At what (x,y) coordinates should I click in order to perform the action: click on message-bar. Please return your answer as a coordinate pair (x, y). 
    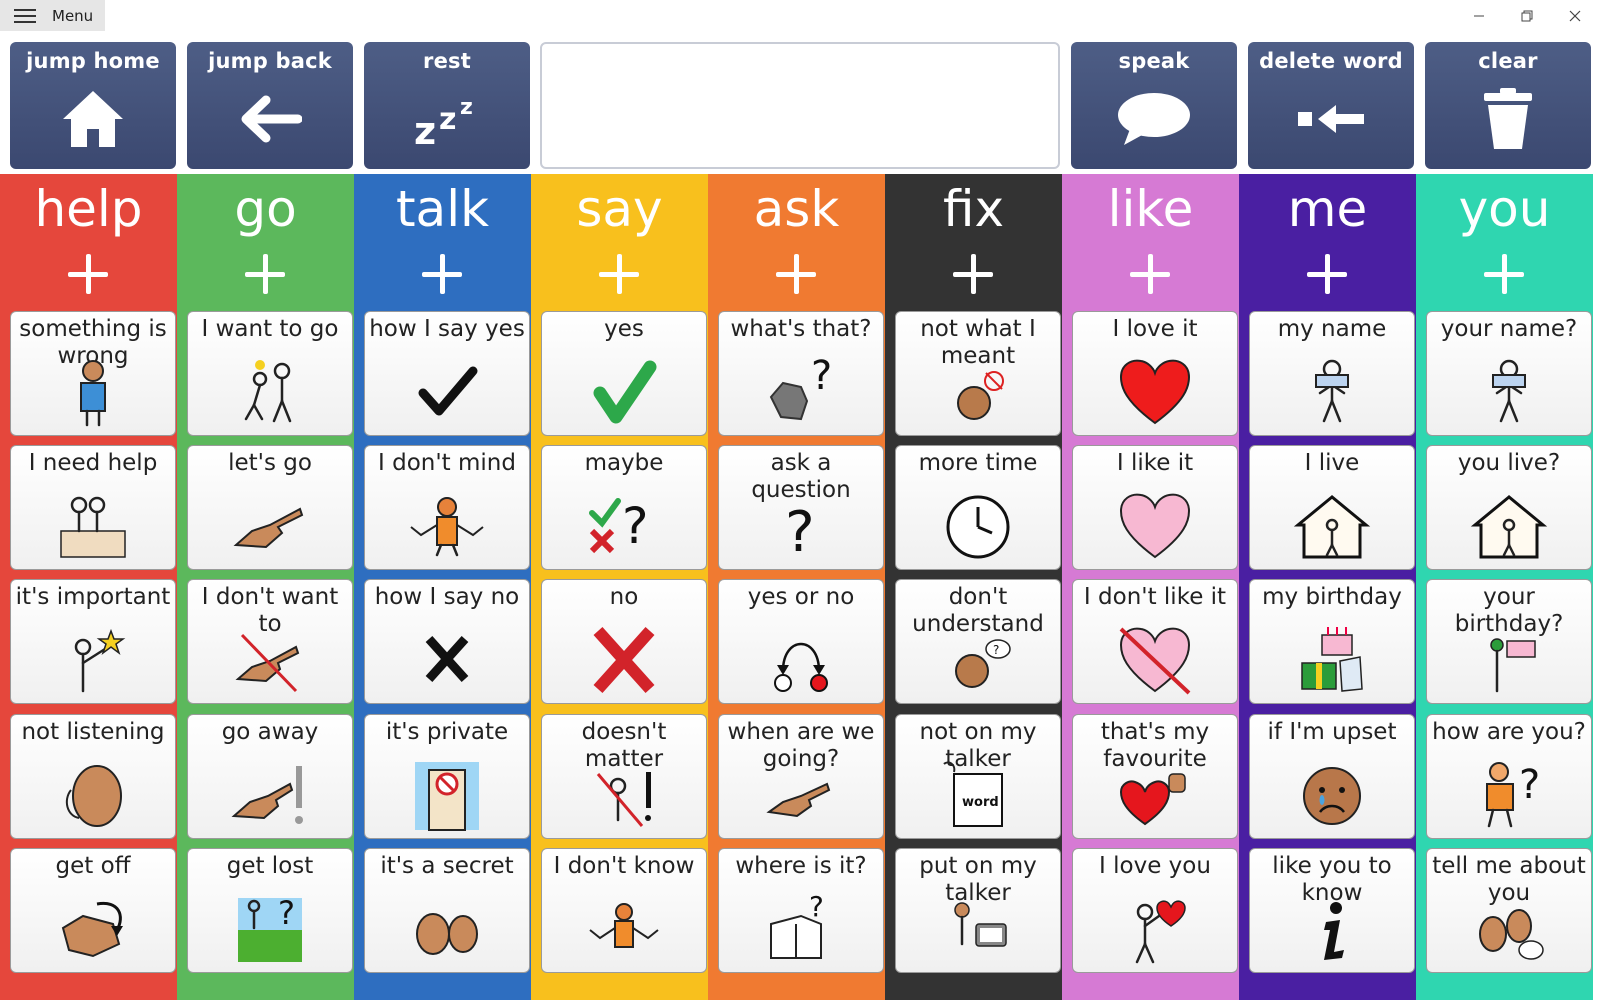
    Looking at the image, I should click on (800, 105).